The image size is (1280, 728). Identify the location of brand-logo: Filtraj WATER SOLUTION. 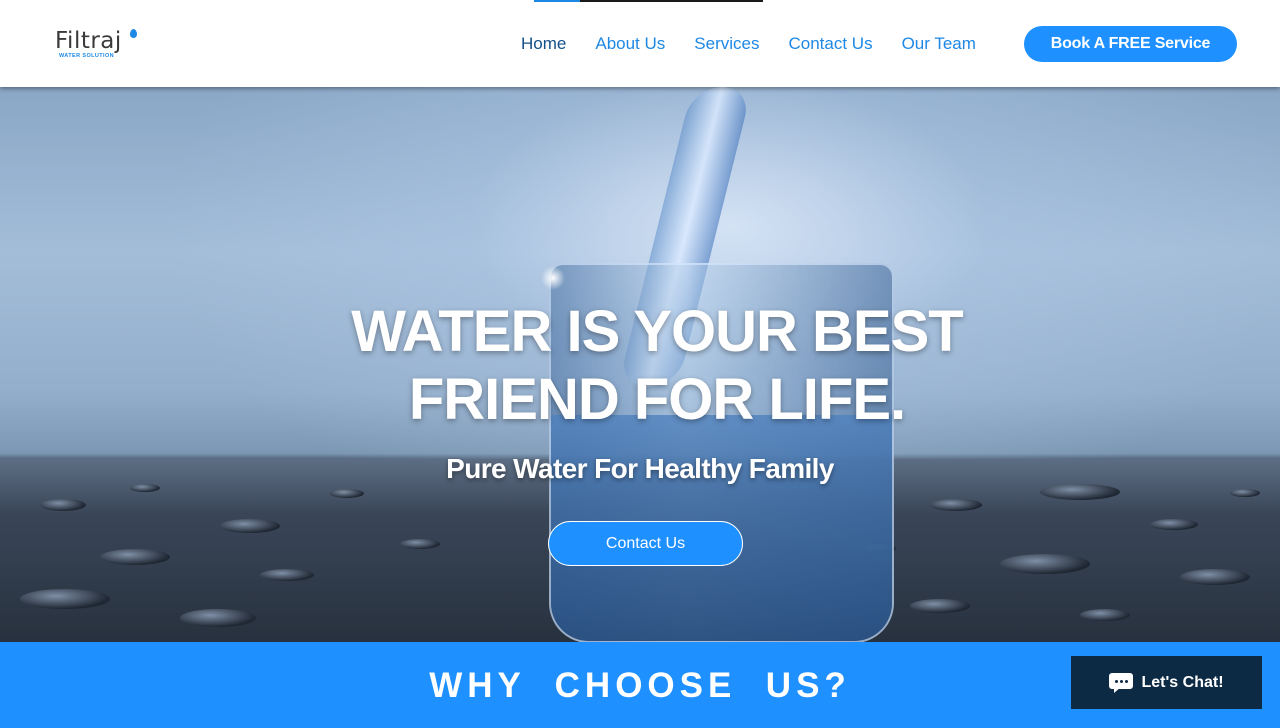
(100, 45).